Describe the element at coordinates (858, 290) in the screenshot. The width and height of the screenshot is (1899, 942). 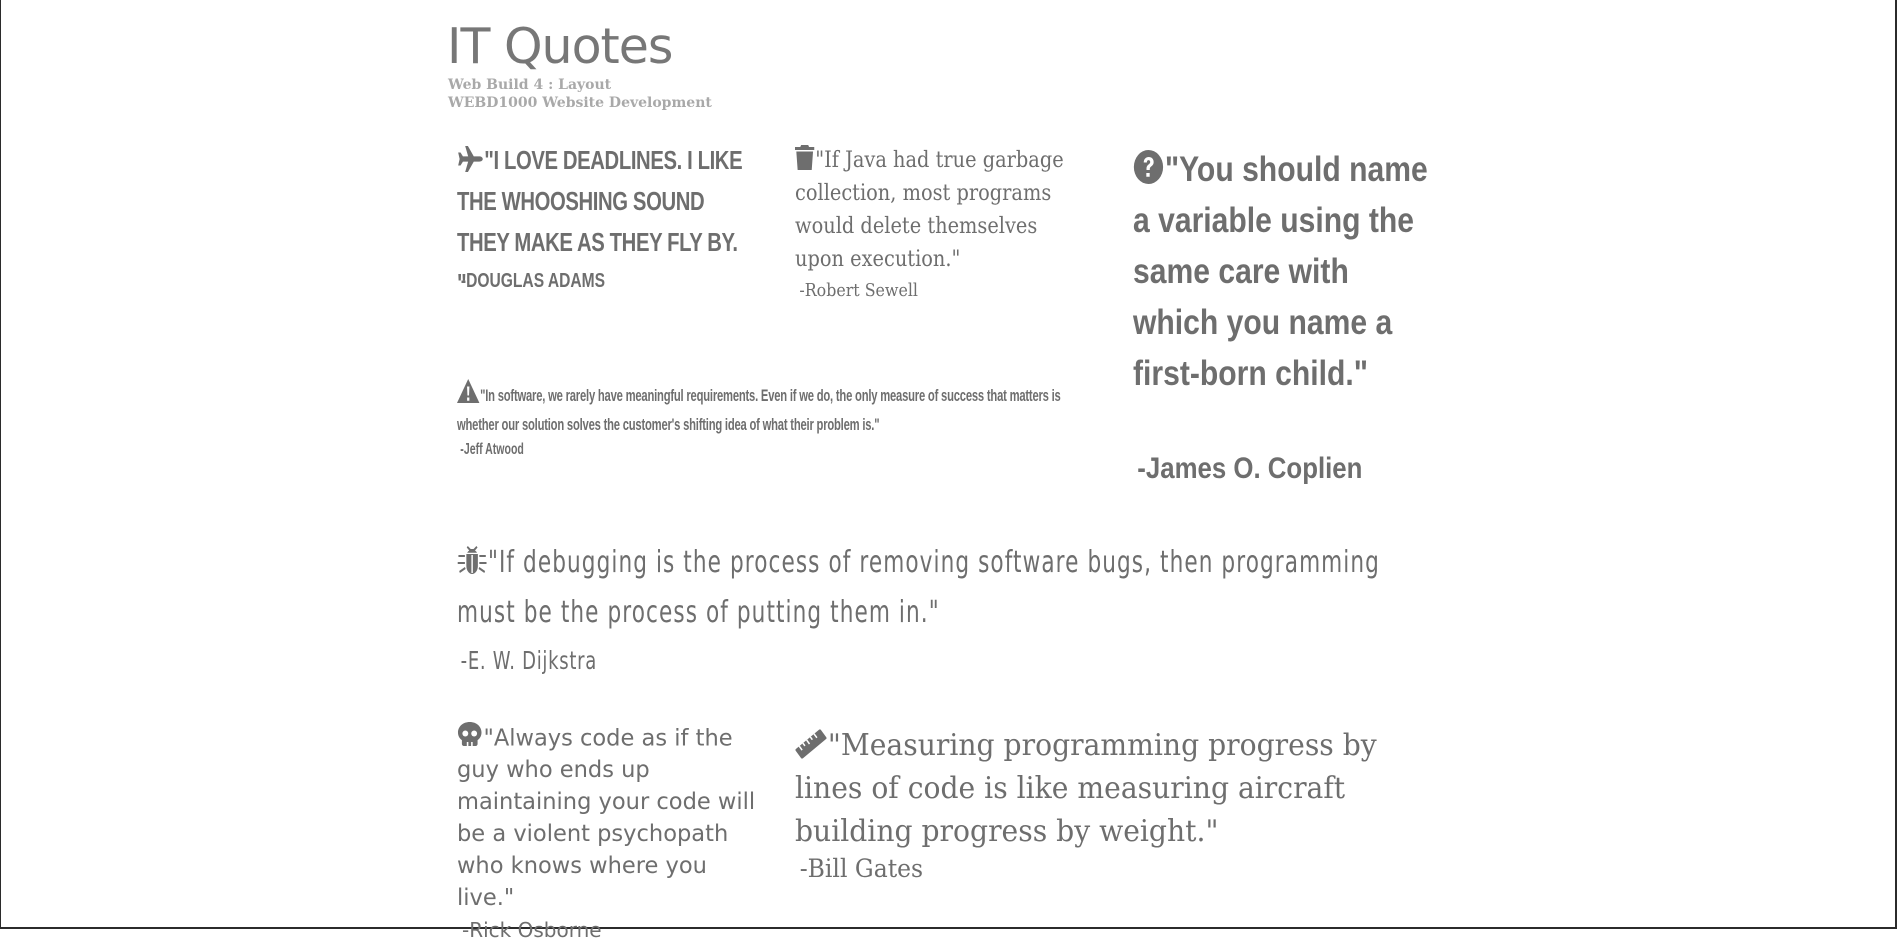
I see `quote-author: -Robert Sewell` at that location.